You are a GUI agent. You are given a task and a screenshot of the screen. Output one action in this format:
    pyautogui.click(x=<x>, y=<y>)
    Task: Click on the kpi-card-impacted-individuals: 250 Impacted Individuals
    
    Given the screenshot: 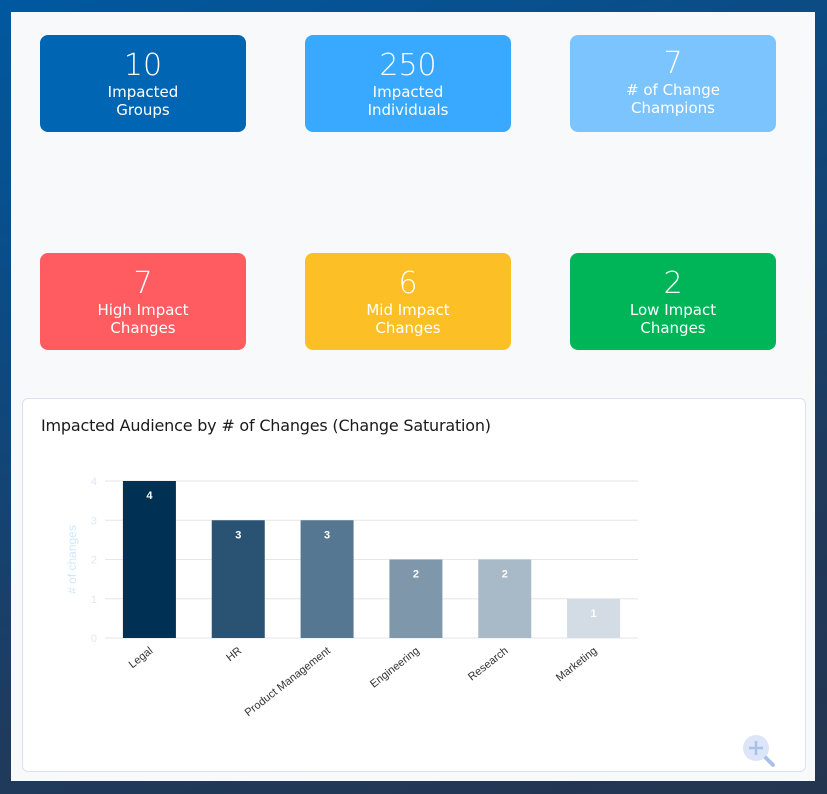 What is the action you would take?
    pyautogui.click(x=408, y=83)
    